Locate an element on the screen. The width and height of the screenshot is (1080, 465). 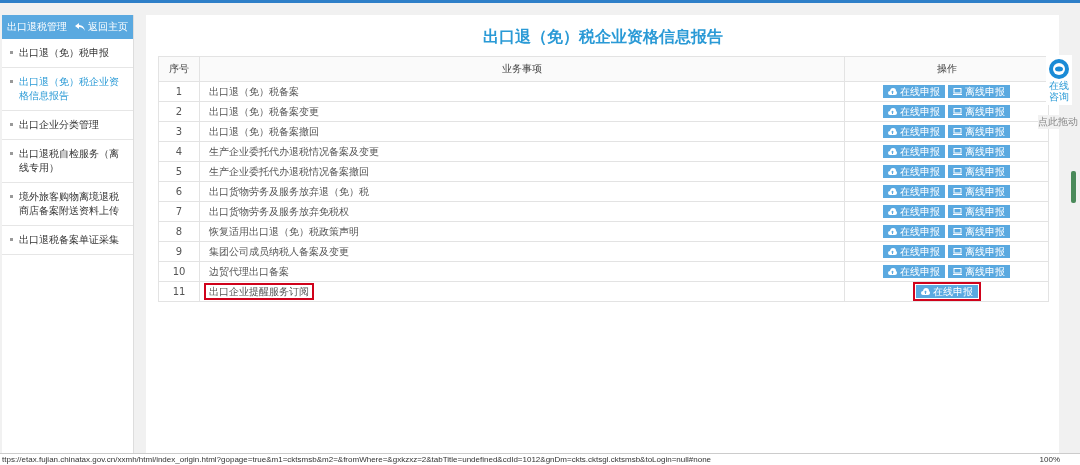
sidebar-item: 出口退税自检服务（离线专用） is located at coordinates (67, 161).